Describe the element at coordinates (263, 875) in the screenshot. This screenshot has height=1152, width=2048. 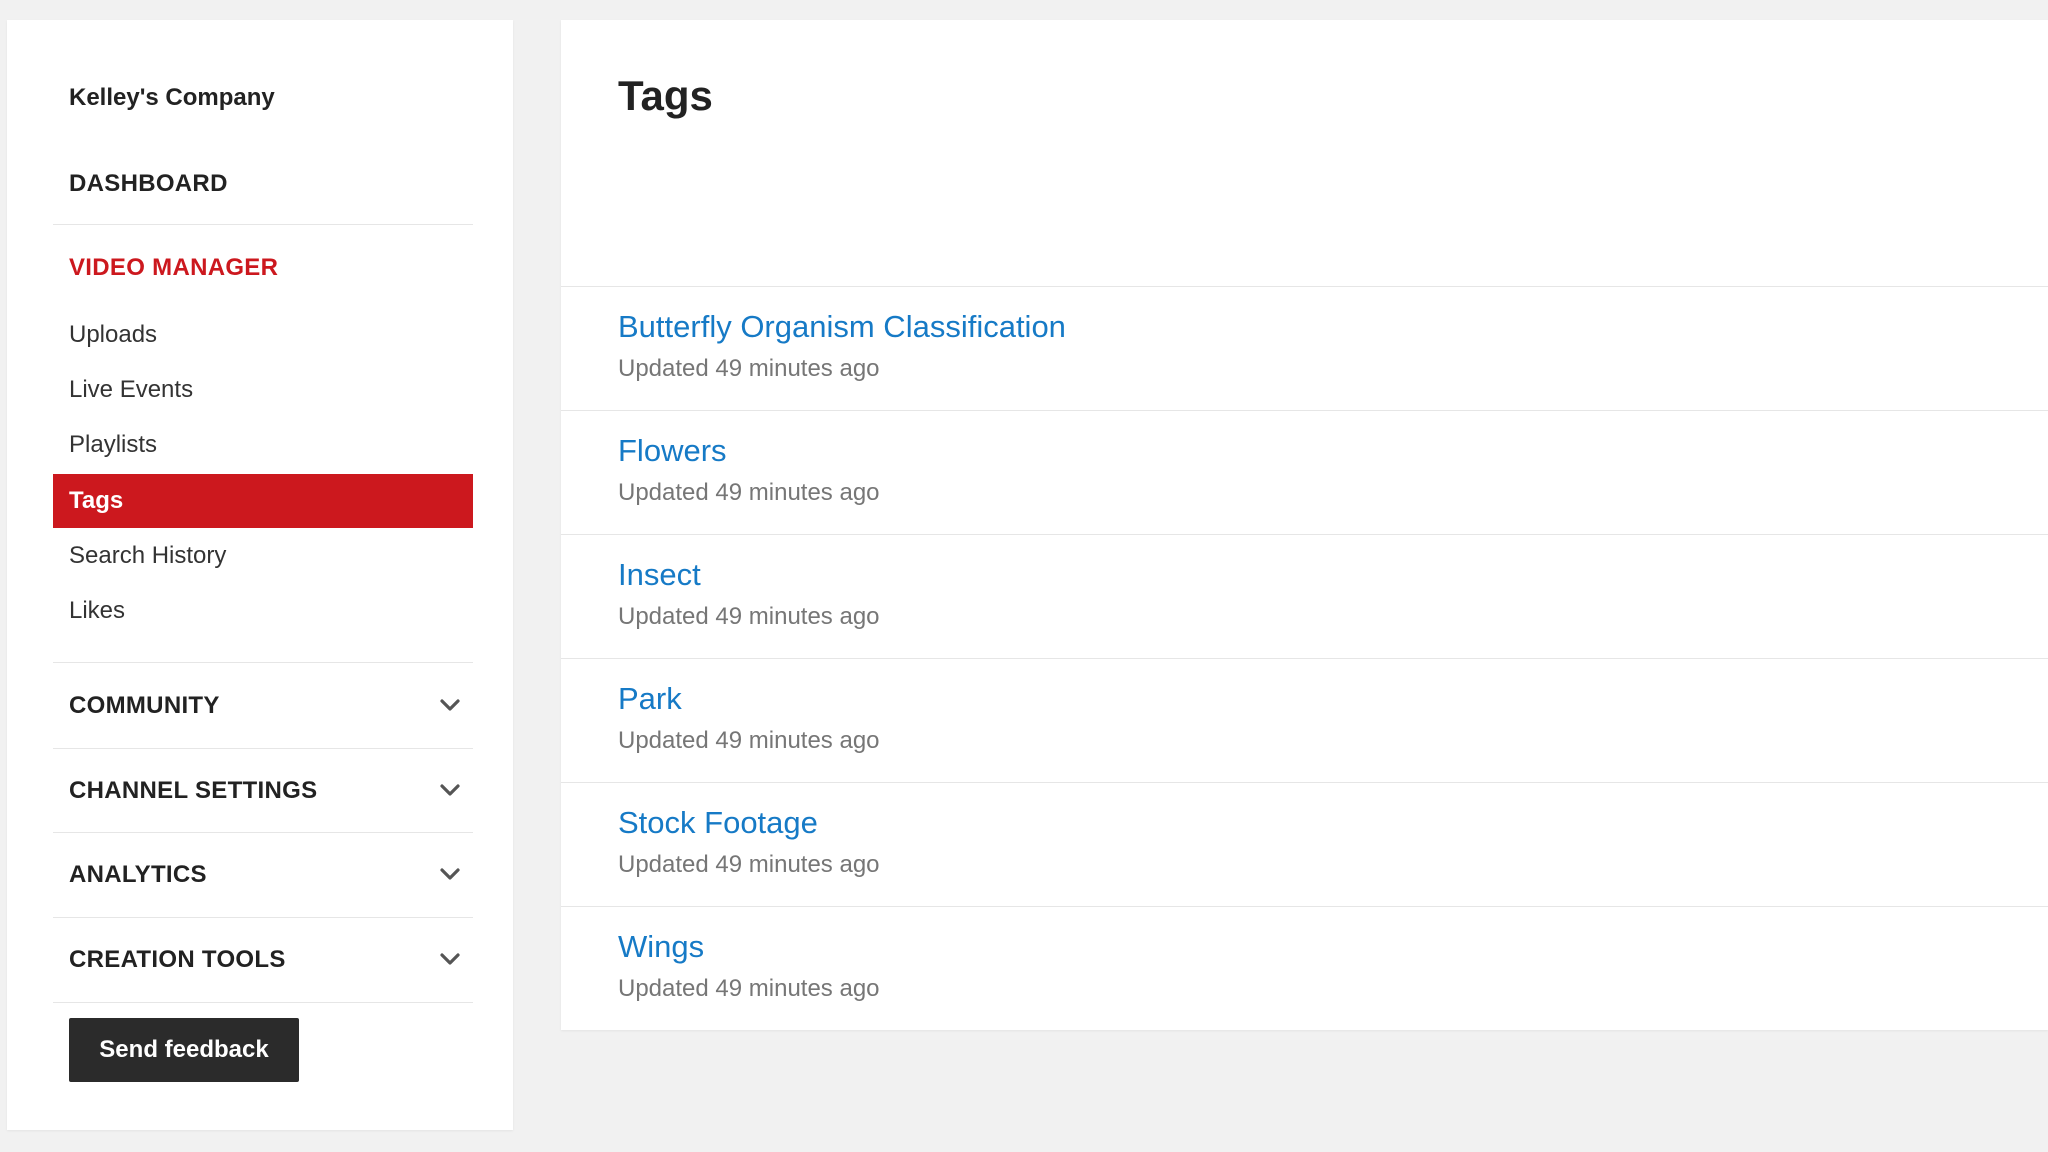
I see `section-analytics: ANALYTICS` at that location.